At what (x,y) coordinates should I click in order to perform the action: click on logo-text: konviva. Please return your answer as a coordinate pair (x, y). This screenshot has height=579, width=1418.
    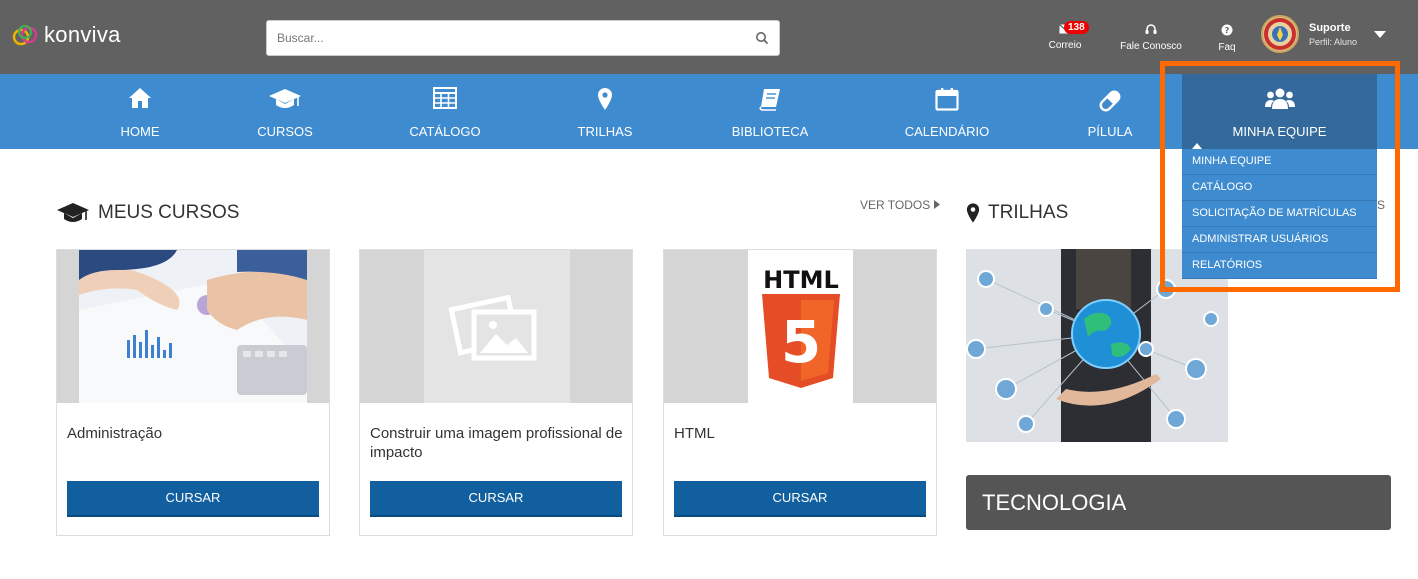
    Looking at the image, I should click on (82, 34).